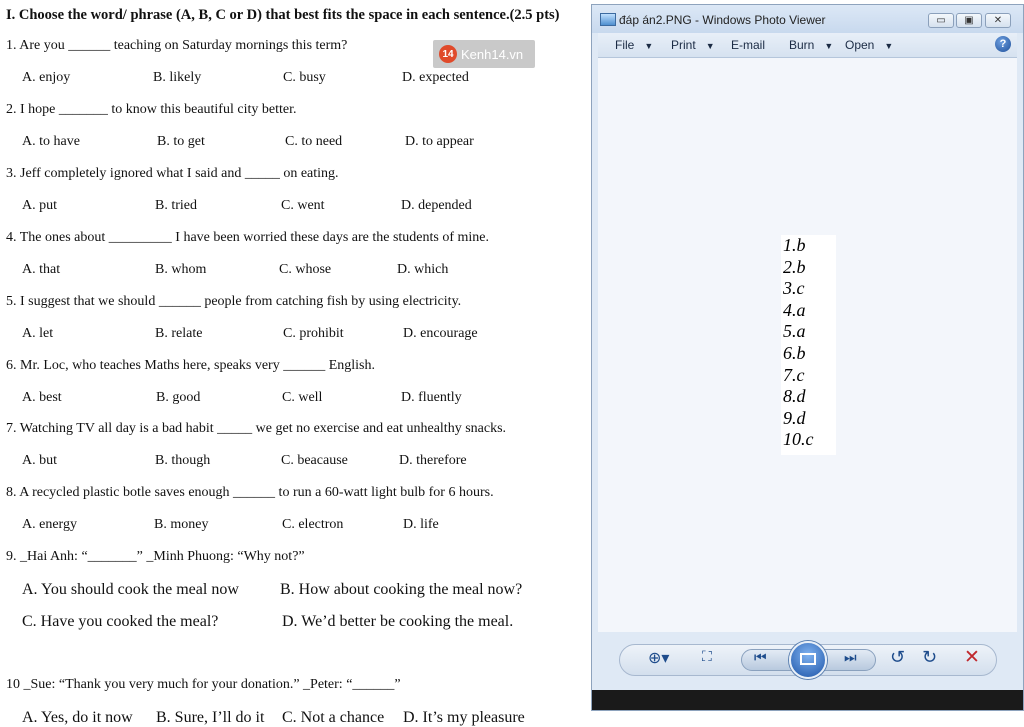 The width and height of the screenshot is (1024, 727). What do you see at coordinates (707, 657) in the screenshot?
I see `actual-size-icon: ⛶` at bounding box center [707, 657].